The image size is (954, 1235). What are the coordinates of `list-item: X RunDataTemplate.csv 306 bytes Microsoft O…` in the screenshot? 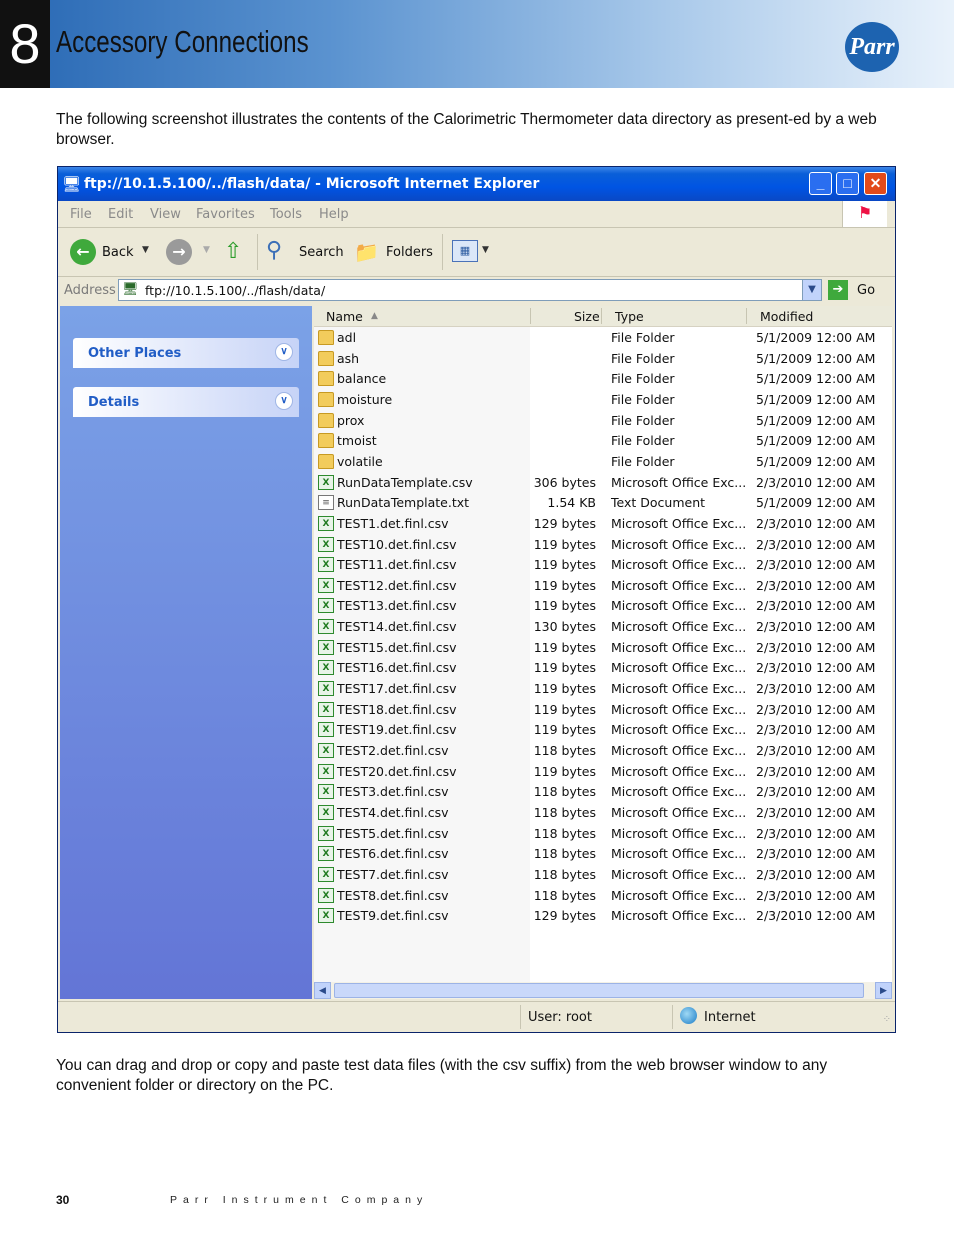 It's located at (603, 483).